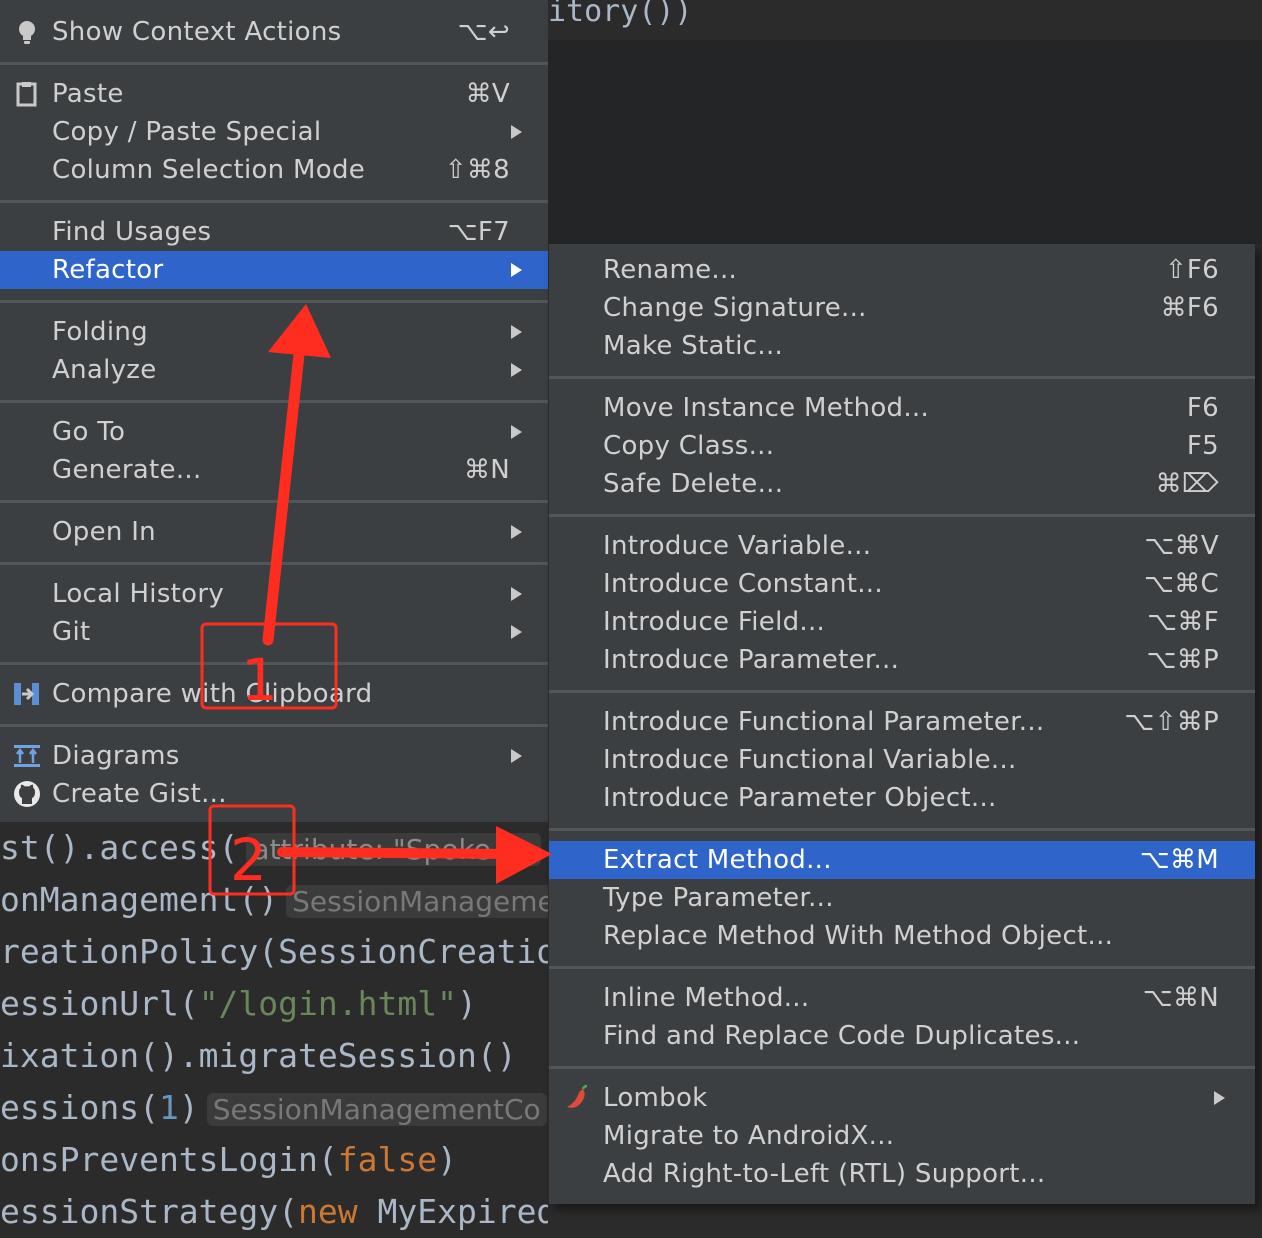 Image resolution: width=1262 pixels, height=1238 pixels. What do you see at coordinates (483, 32) in the screenshot?
I see `menu-item-shortcut: ⌥↩` at bounding box center [483, 32].